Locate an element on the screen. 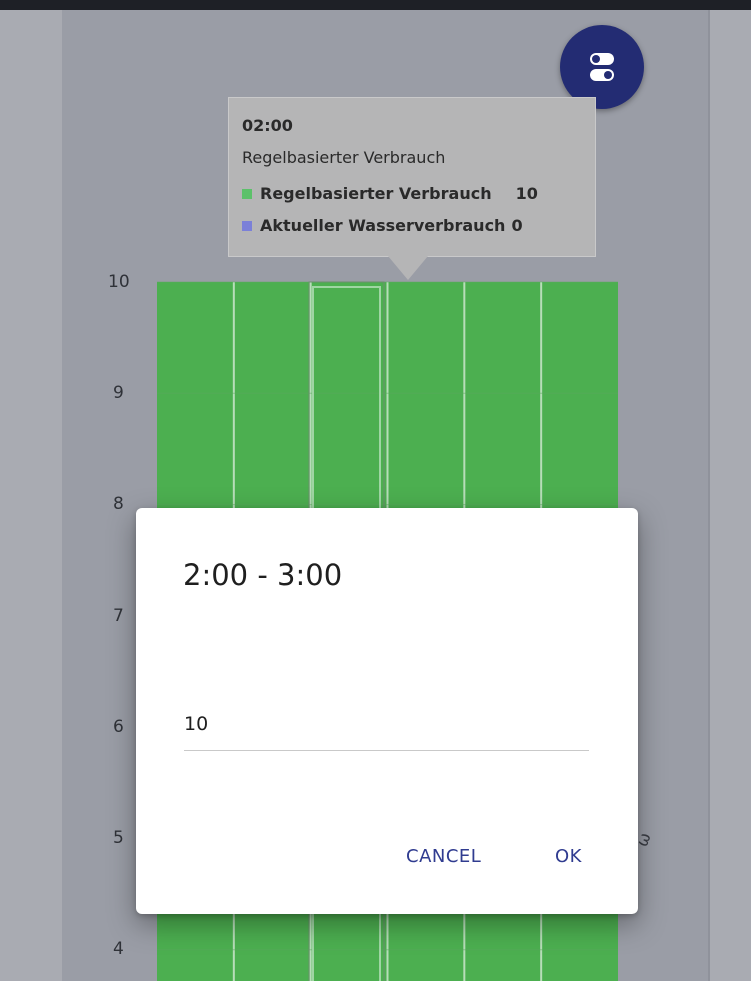 Image resolution: width=751 pixels, height=981 pixels. y-tick-label: 10 is located at coordinates (119, 282).